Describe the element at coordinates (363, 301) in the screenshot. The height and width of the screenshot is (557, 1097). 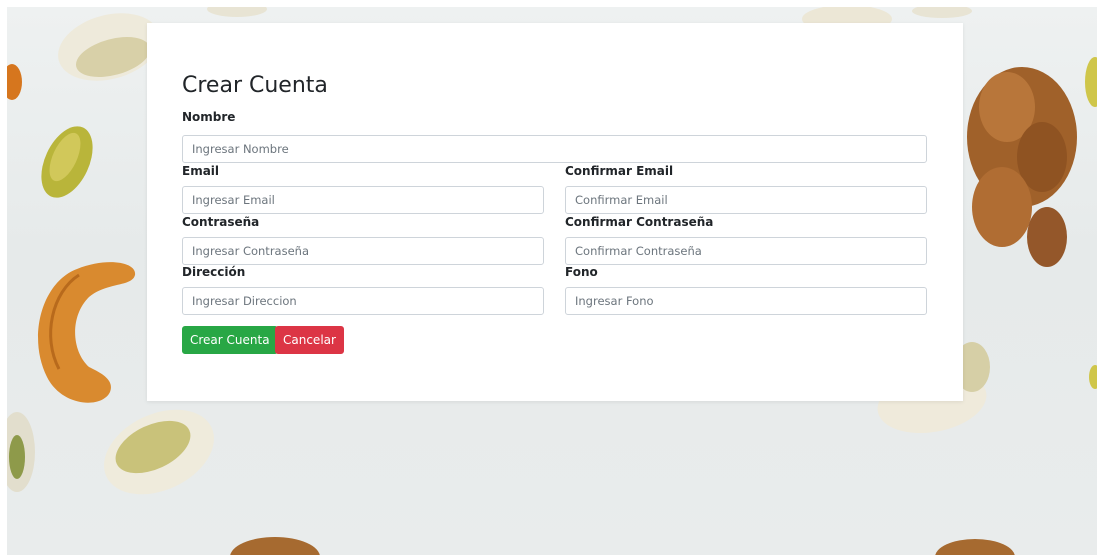
I see `direccion-input` at that location.